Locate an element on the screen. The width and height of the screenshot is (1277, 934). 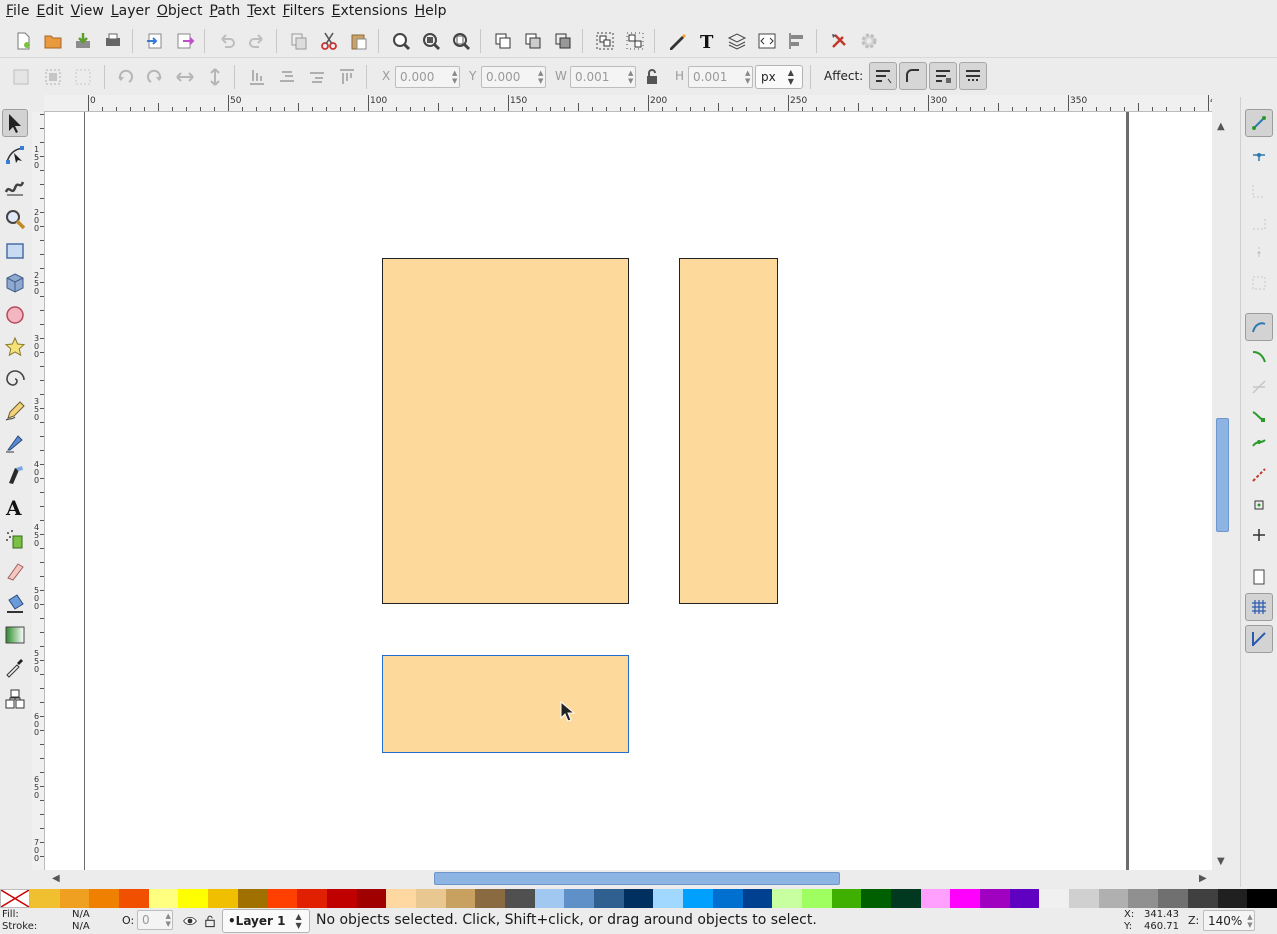
affect-stroke-width-toggle is located at coordinates (883, 76).